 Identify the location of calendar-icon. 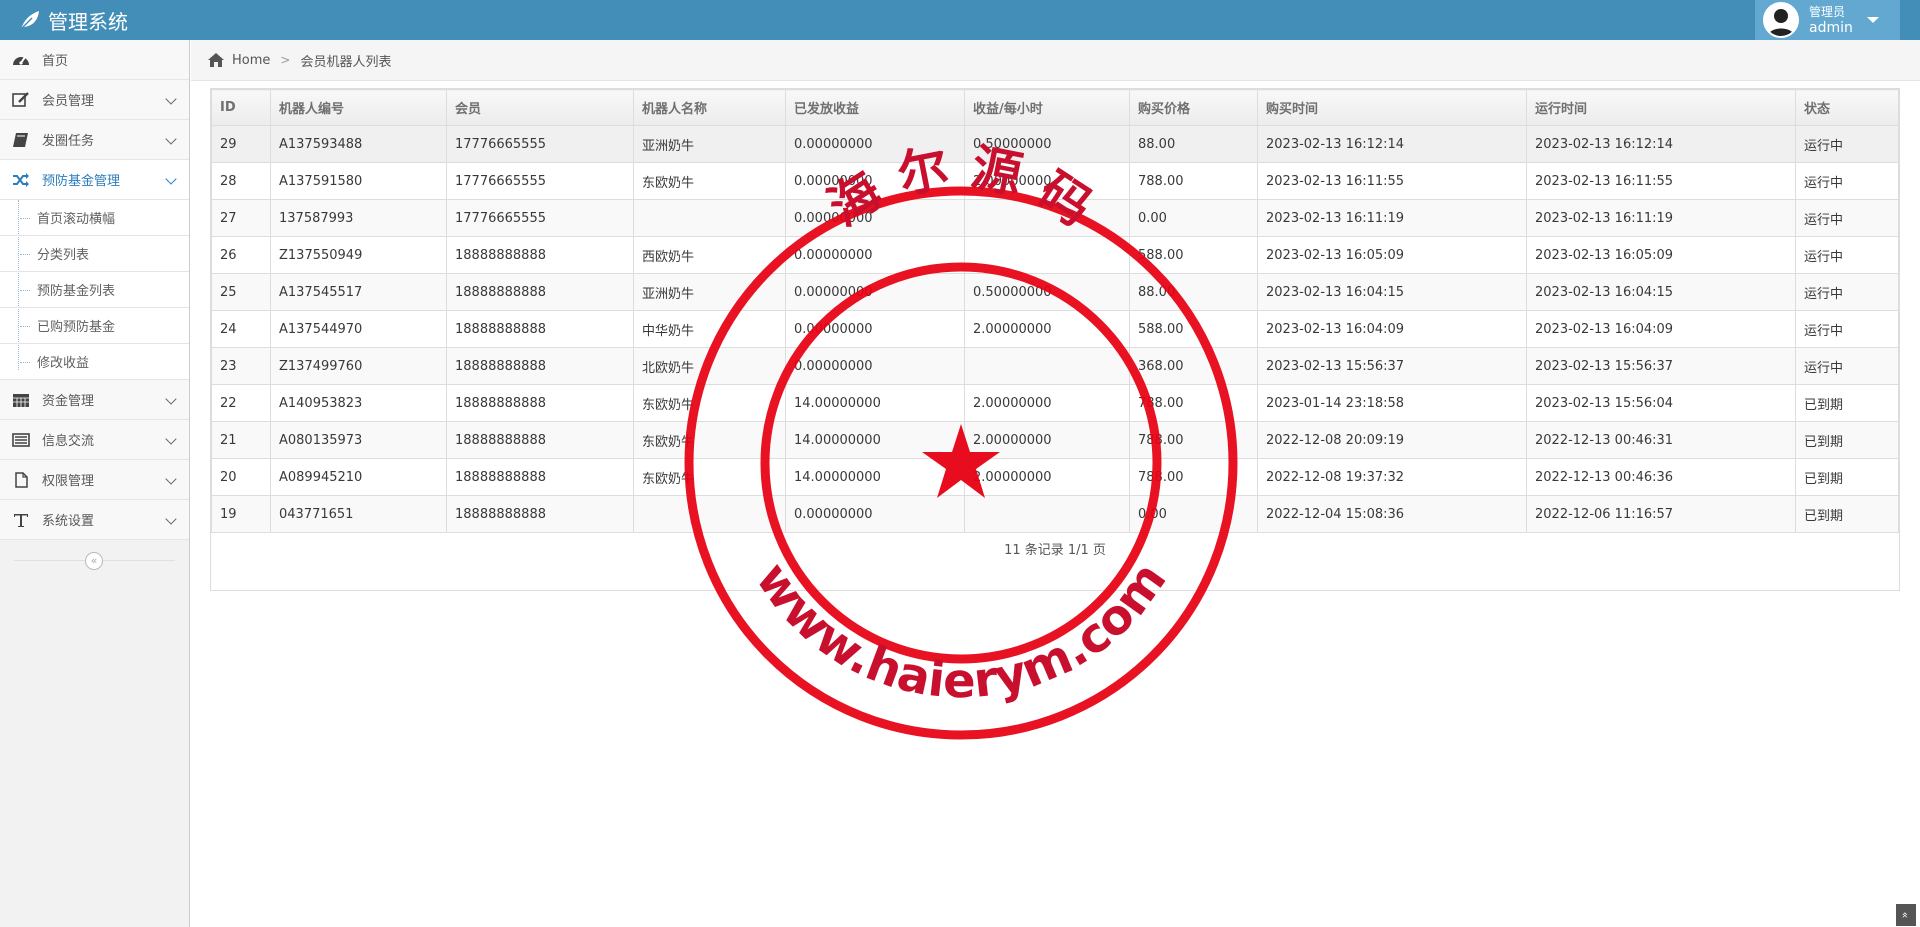
(21, 400).